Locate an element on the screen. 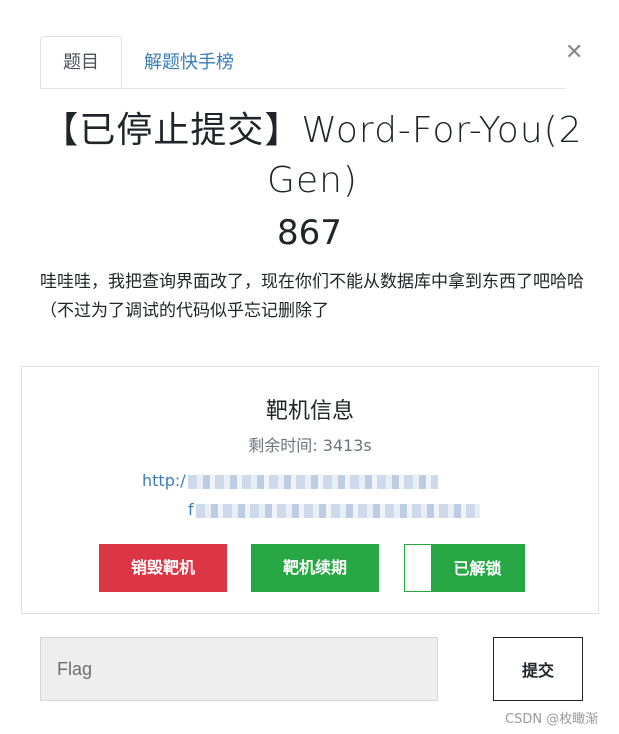  challenge-tabs: 题目 解题快手榜 is located at coordinates (302, 62).